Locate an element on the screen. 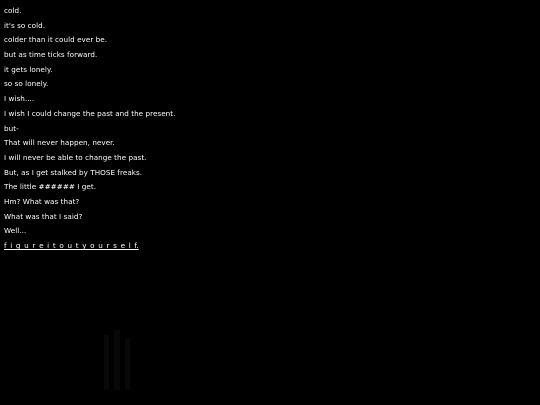 The height and width of the screenshot is (405, 540). text-line-15: What was that I said? is located at coordinates (43, 216).